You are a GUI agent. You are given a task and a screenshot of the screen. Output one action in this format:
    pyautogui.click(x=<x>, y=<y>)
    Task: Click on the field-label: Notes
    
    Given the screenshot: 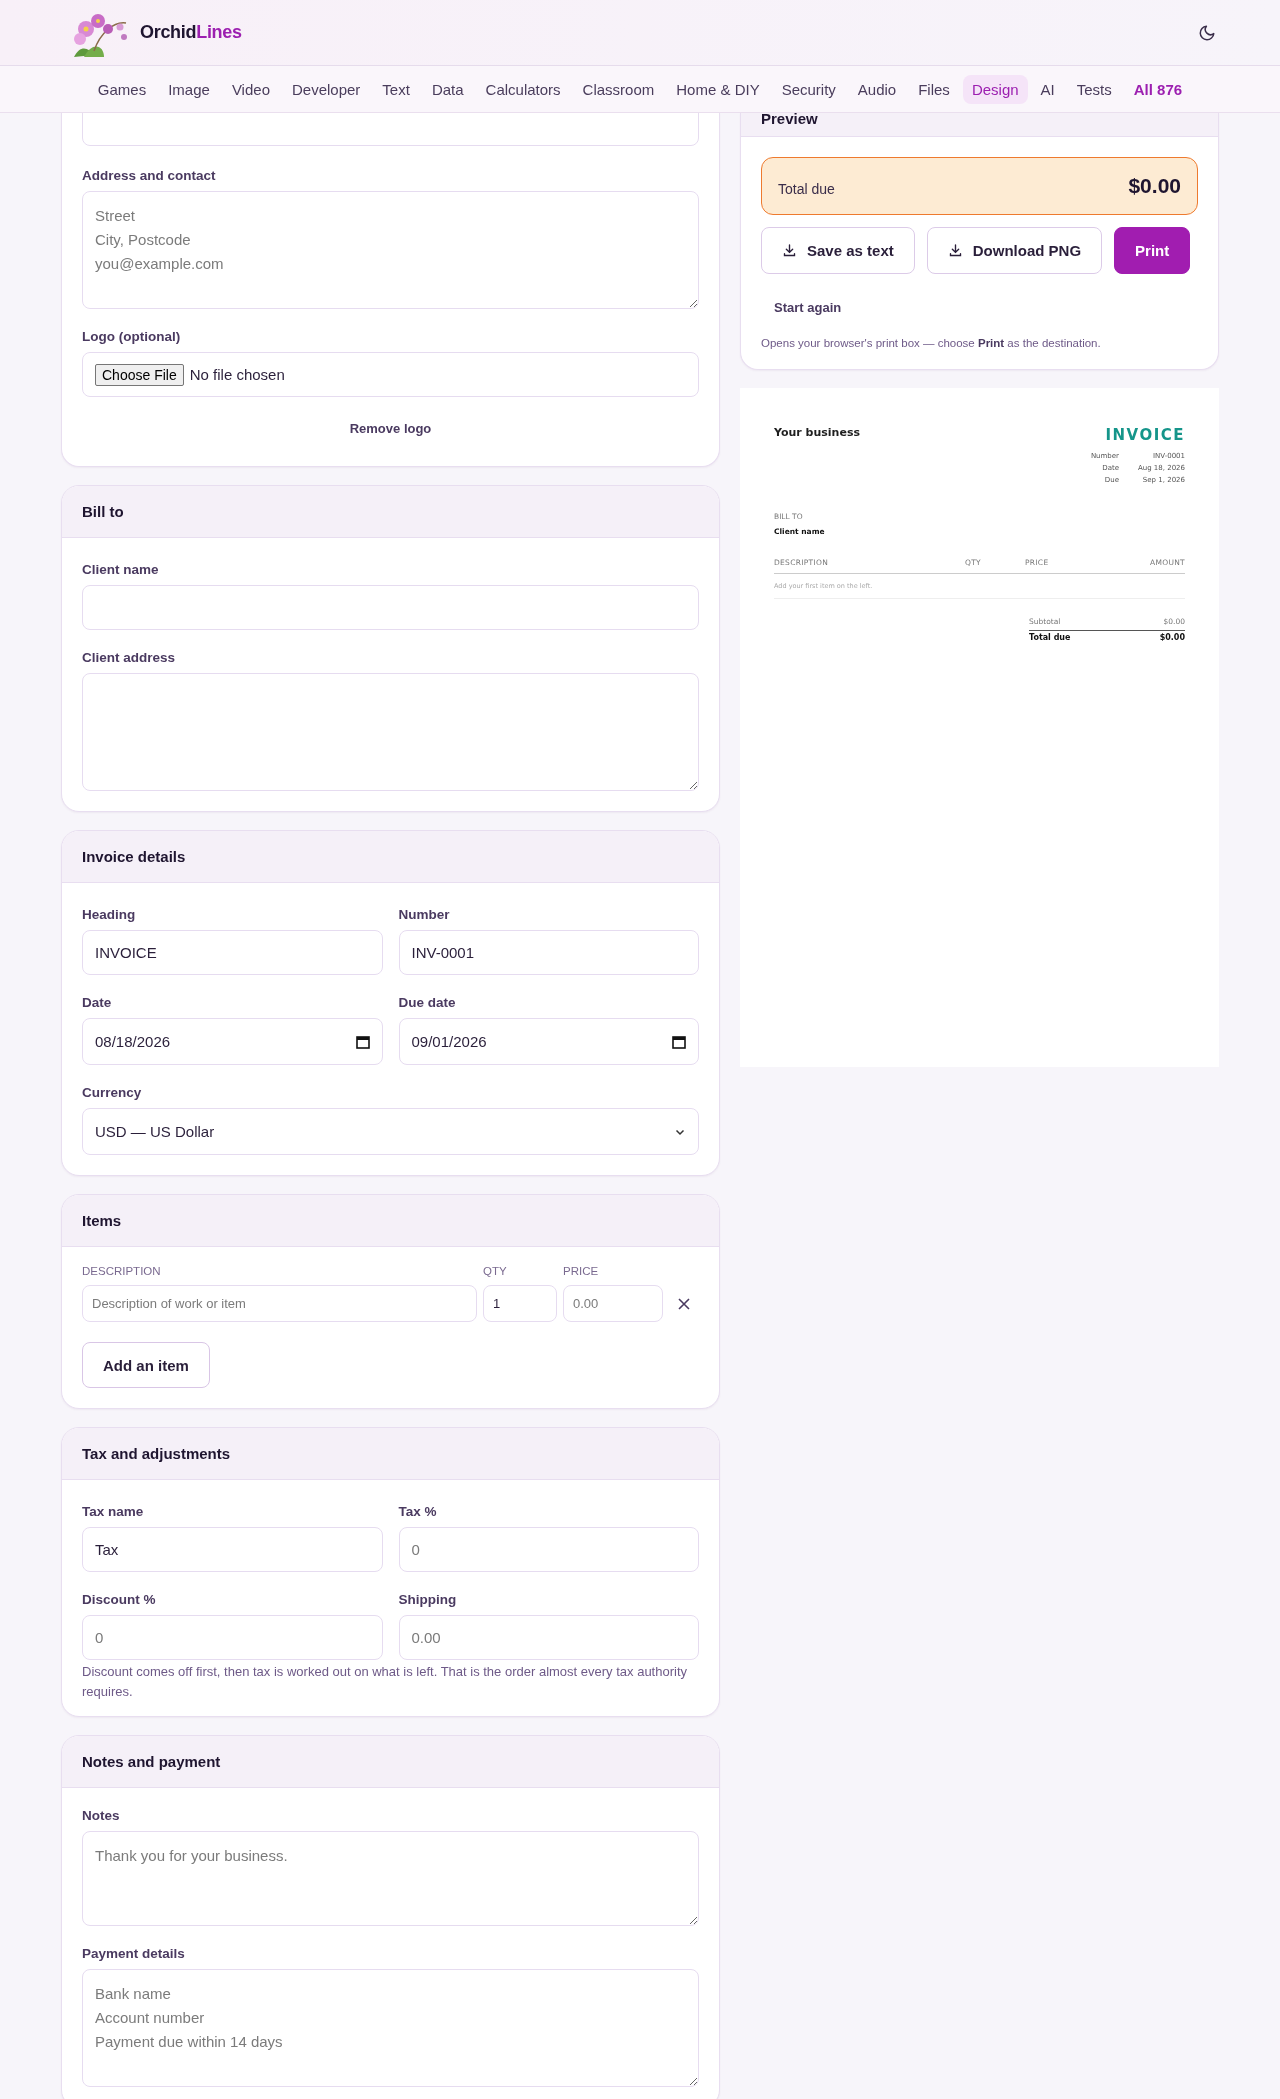 What is the action you would take?
    pyautogui.click(x=101, y=1815)
    